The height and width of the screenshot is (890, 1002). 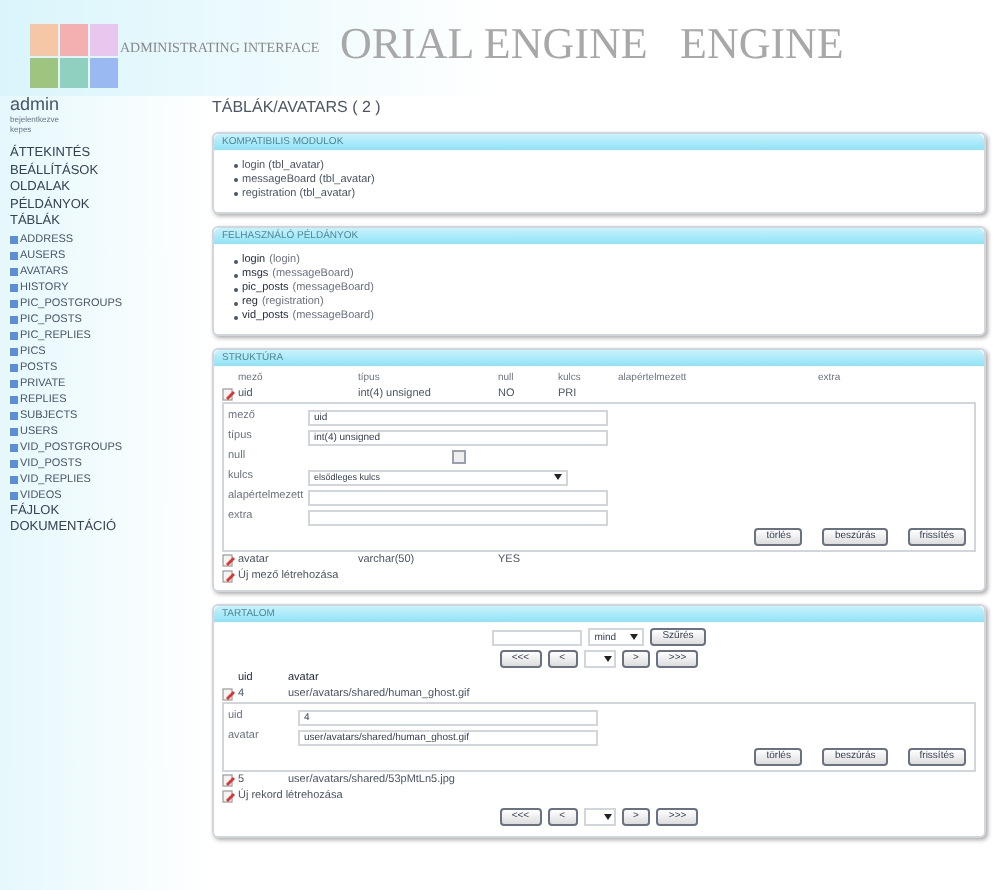 What do you see at coordinates (762, 44) in the screenshot?
I see `backdrop-title: ENGINE` at bounding box center [762, 44].